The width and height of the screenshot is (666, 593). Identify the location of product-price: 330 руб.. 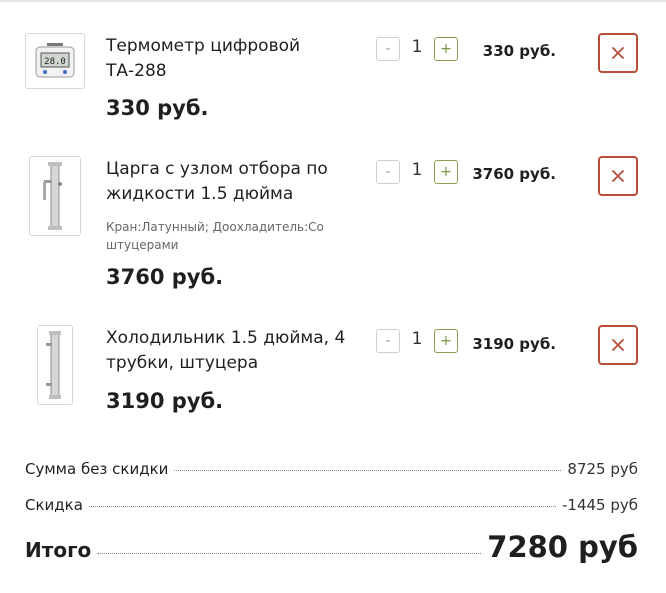
(157, 108).